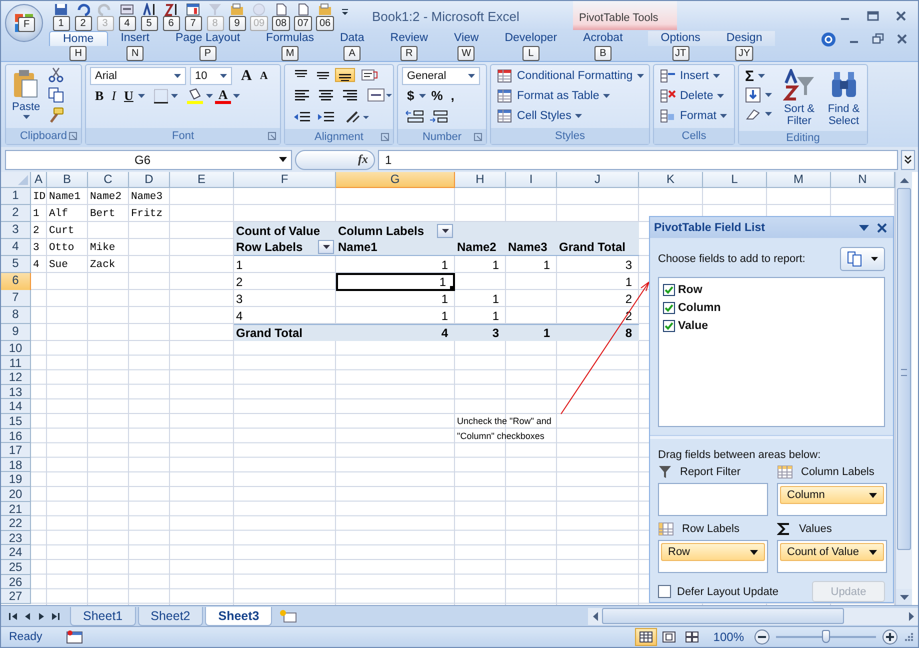  I want to click on font-color-button: A, so click(223, 96).